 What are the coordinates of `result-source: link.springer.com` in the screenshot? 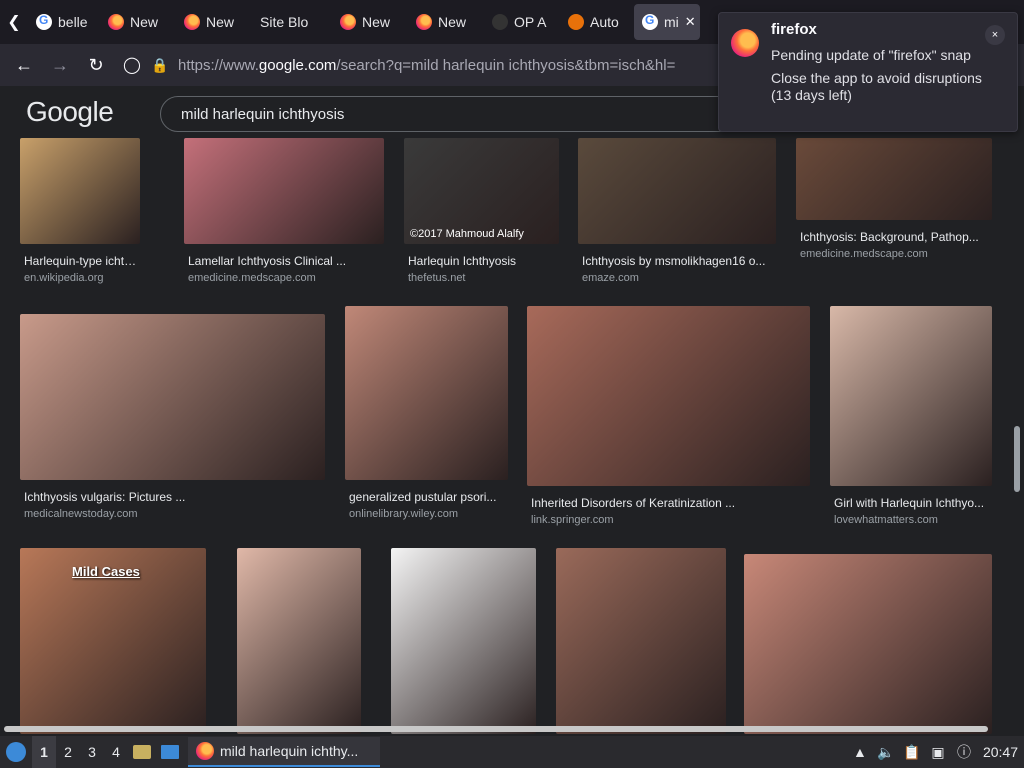 It's located at (572, 520).